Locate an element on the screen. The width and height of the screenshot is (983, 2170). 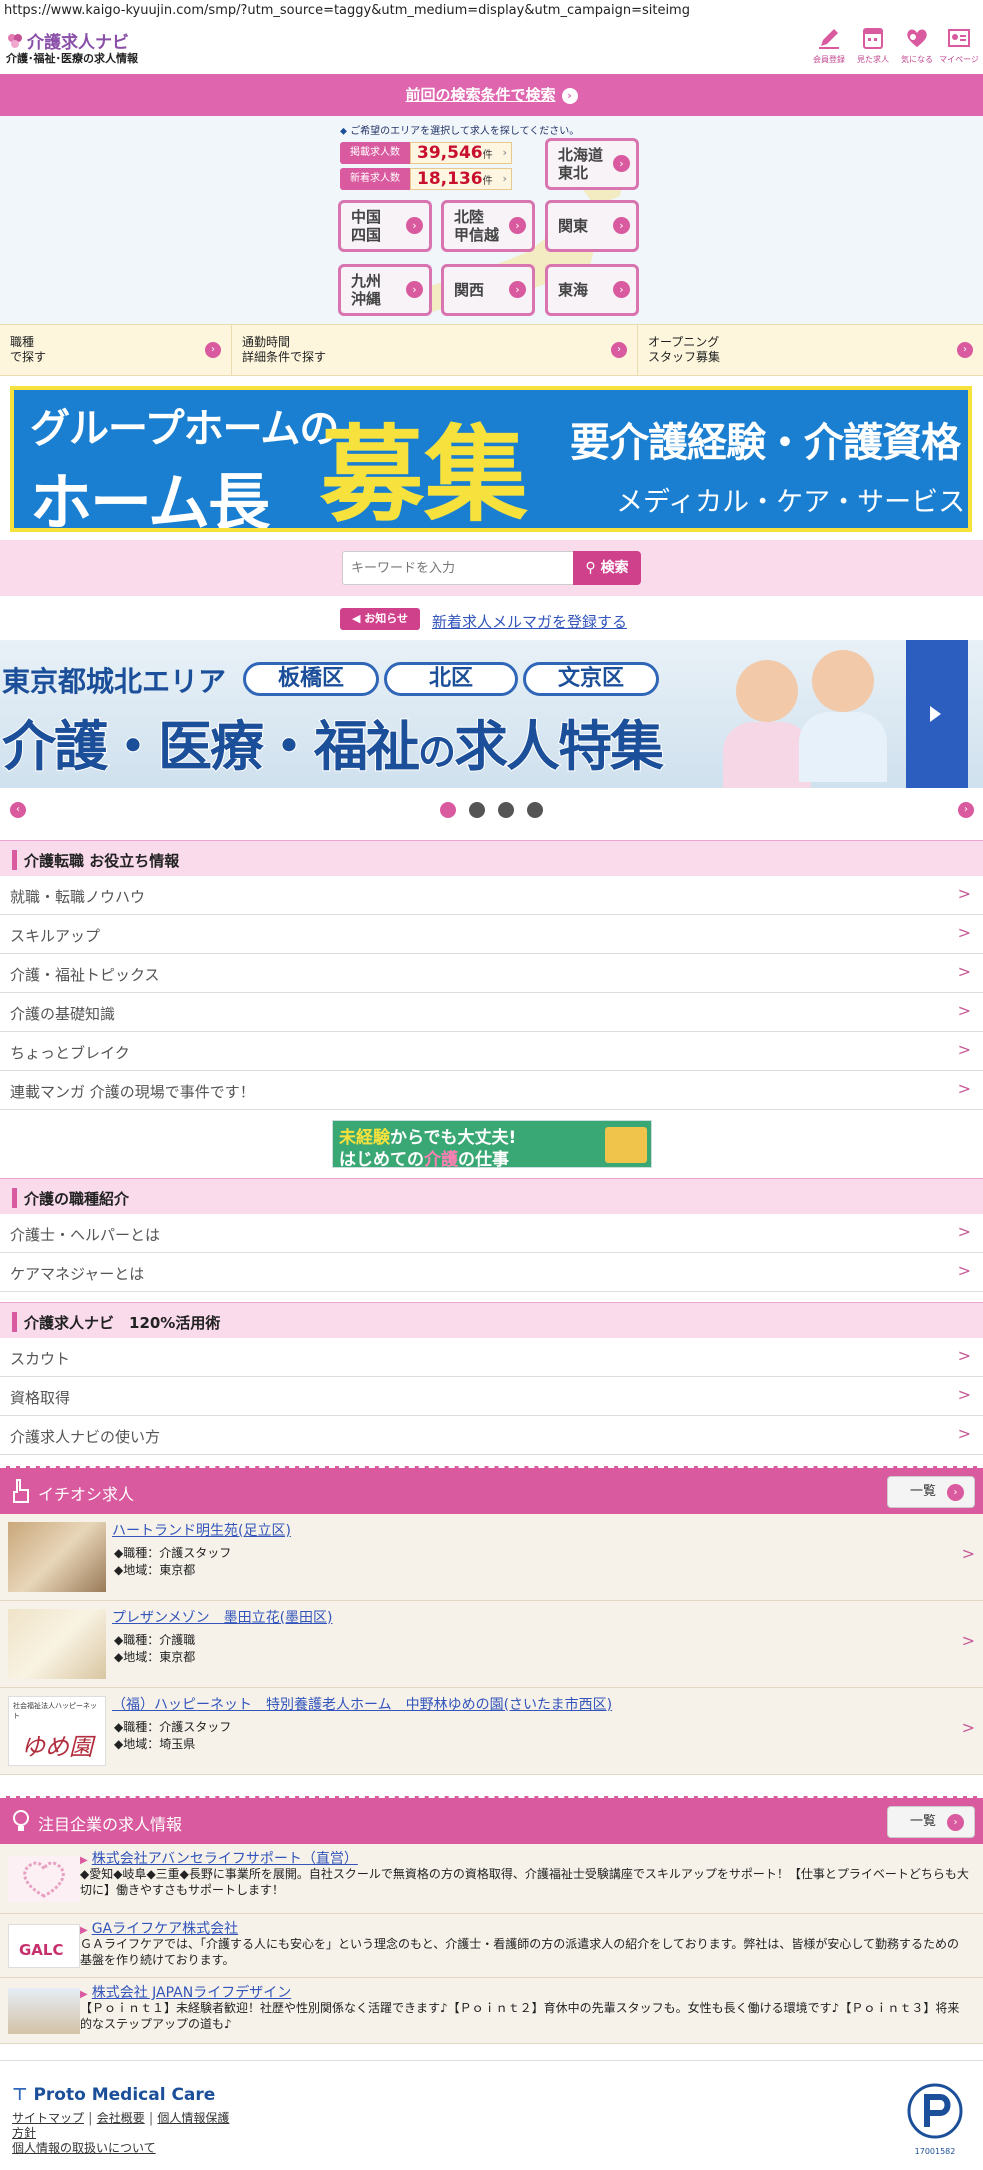
register-button: 会員登録 is located at coordinates (829, 46).